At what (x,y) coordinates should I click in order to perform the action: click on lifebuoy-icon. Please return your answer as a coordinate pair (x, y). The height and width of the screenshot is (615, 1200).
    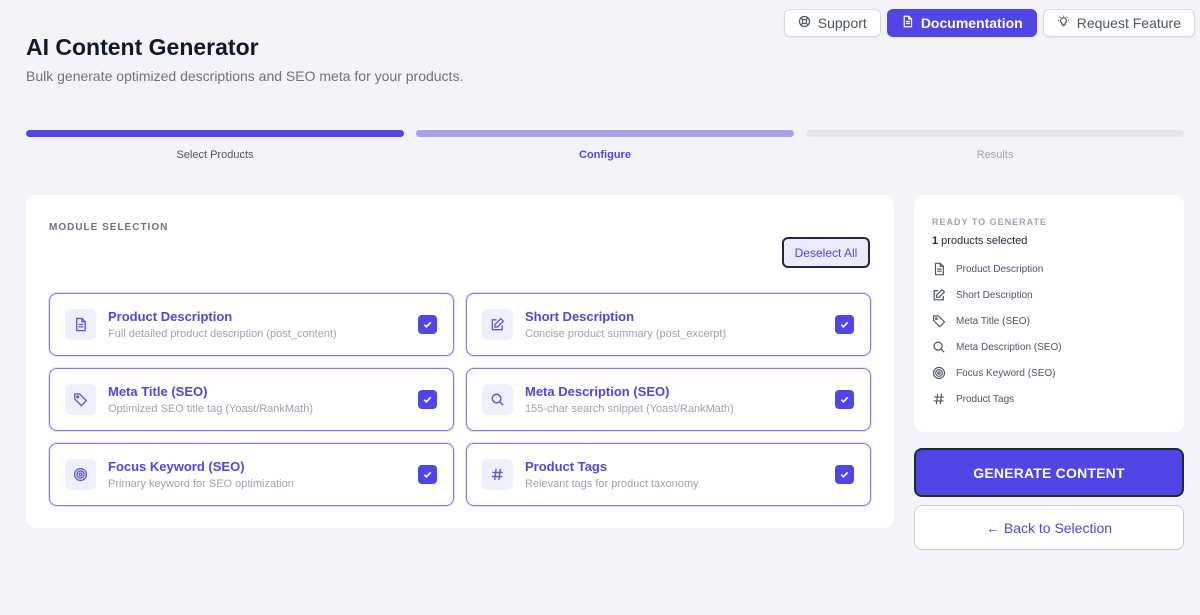
    Looking at the image, I should click on (804, 23).